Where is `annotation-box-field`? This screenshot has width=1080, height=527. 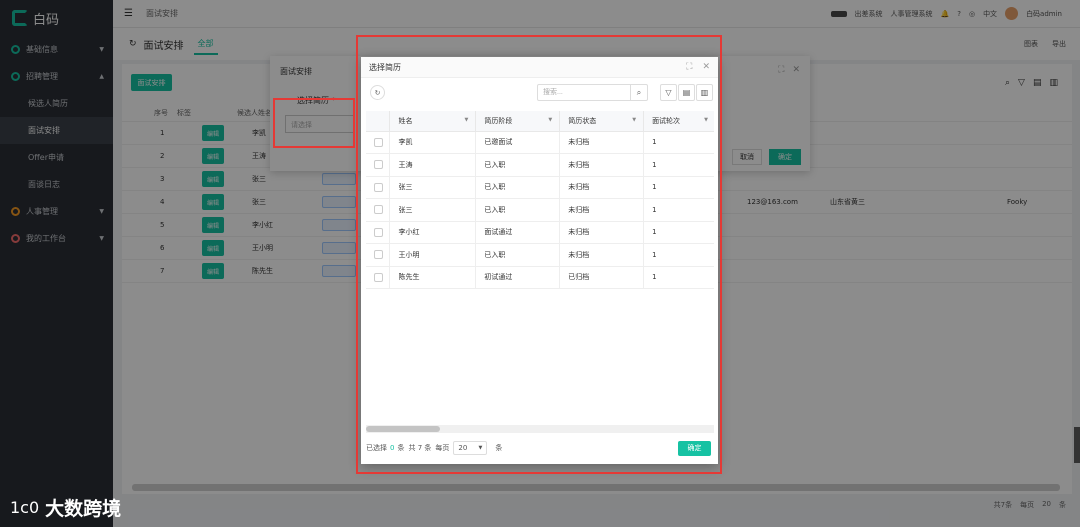
annotation-box-field is located at coordinates (314, 123).